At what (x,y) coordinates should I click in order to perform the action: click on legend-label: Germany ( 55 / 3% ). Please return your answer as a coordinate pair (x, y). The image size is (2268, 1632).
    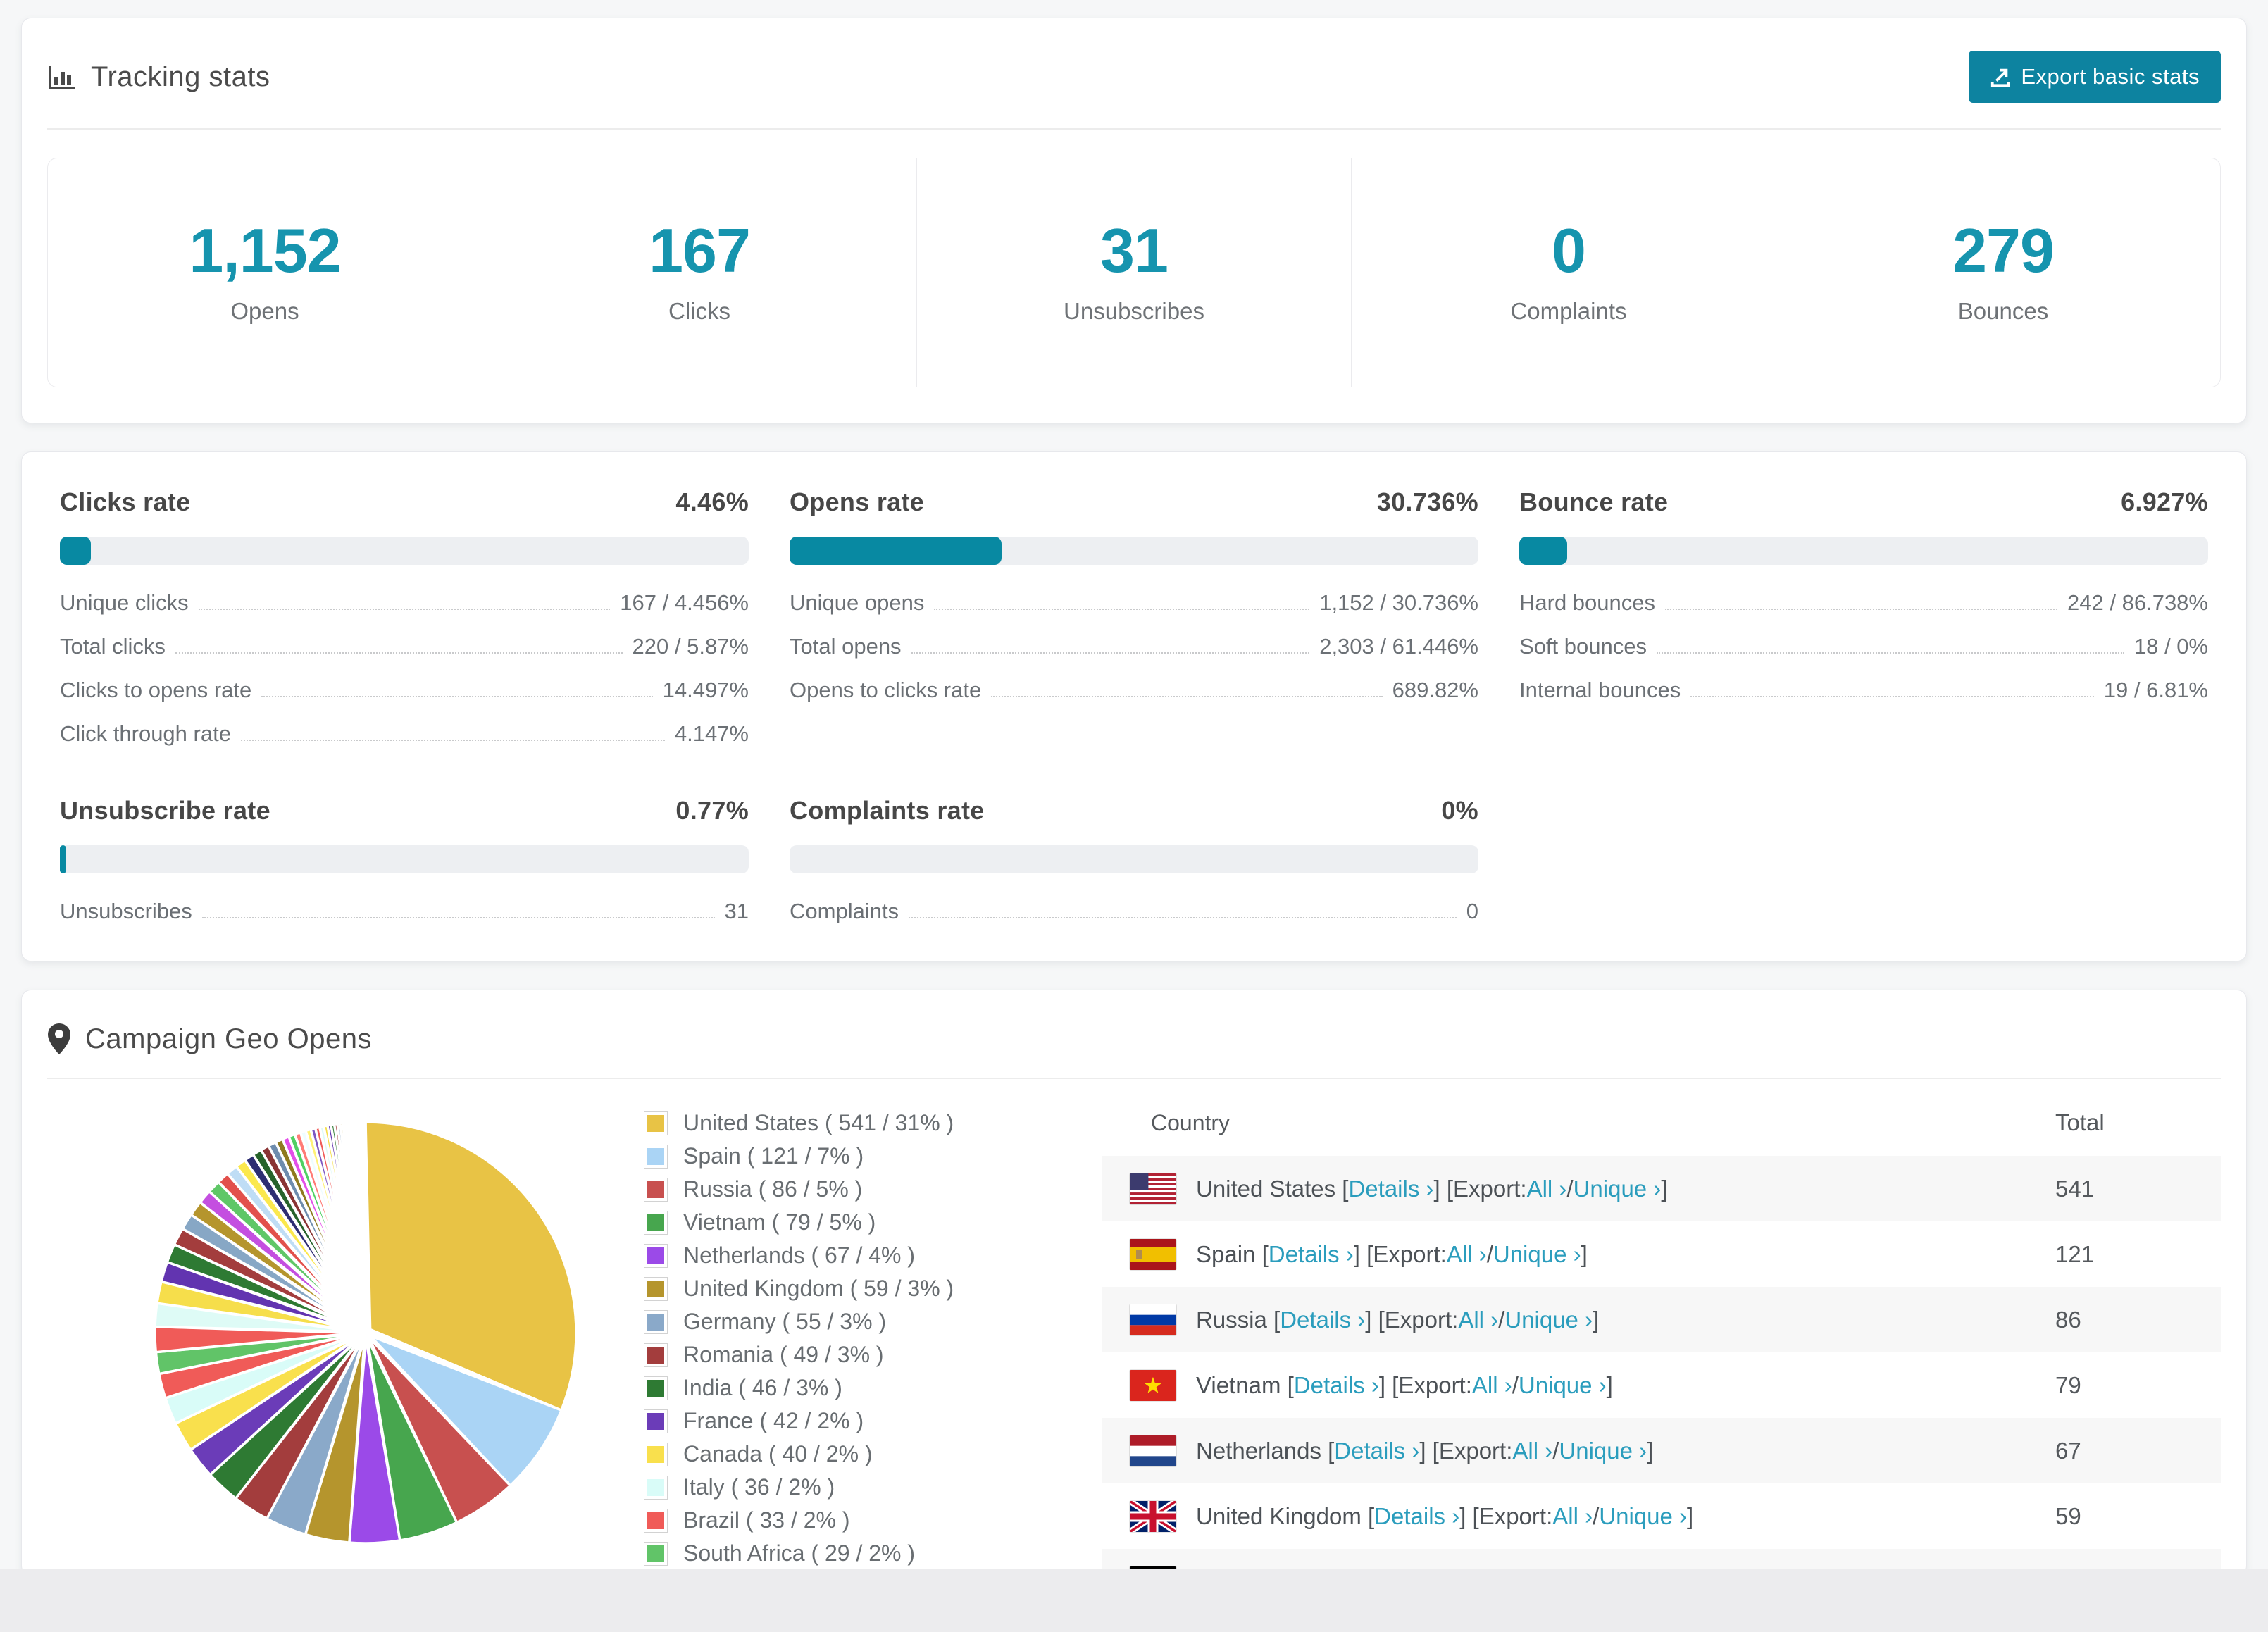
    Looking at the image, I should click on (785, 1321).